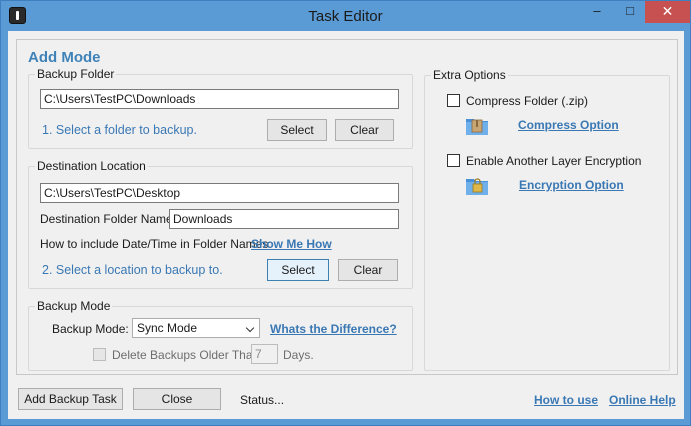 This screenshot has width=691, height=426. I want to click on how-to-use-link: How to use, so click(566, 400).